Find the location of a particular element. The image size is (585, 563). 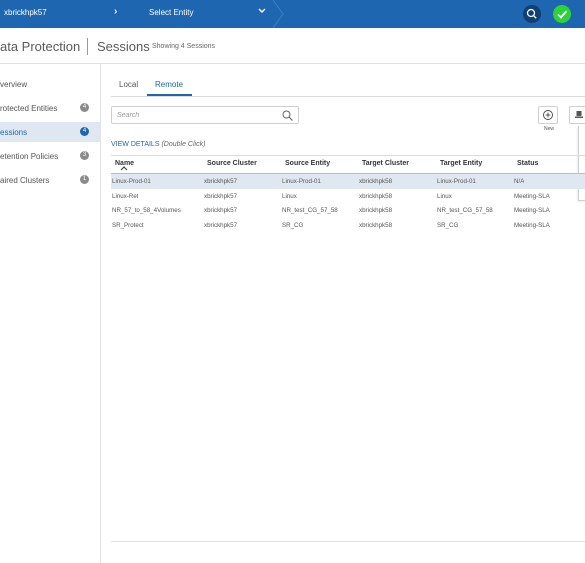

actions-menu-button is located at coordinates (577, 115).